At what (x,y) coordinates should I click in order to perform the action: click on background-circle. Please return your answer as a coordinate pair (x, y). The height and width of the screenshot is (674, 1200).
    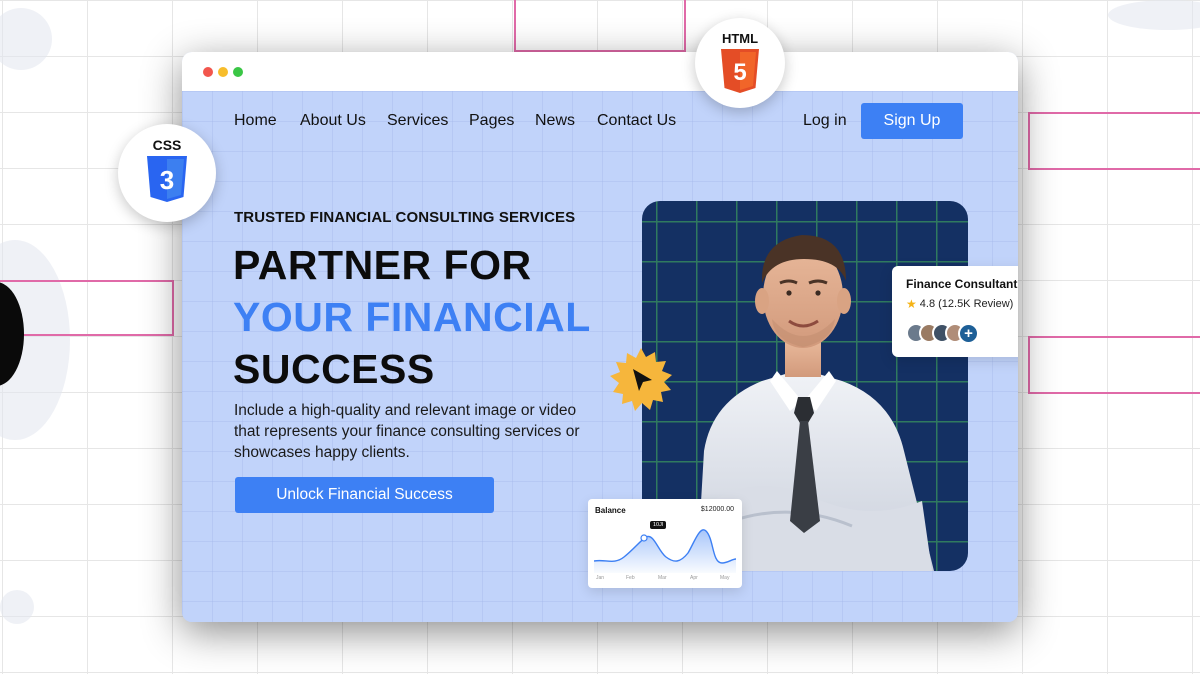
    Looking at the image, I should click on (17, 607).